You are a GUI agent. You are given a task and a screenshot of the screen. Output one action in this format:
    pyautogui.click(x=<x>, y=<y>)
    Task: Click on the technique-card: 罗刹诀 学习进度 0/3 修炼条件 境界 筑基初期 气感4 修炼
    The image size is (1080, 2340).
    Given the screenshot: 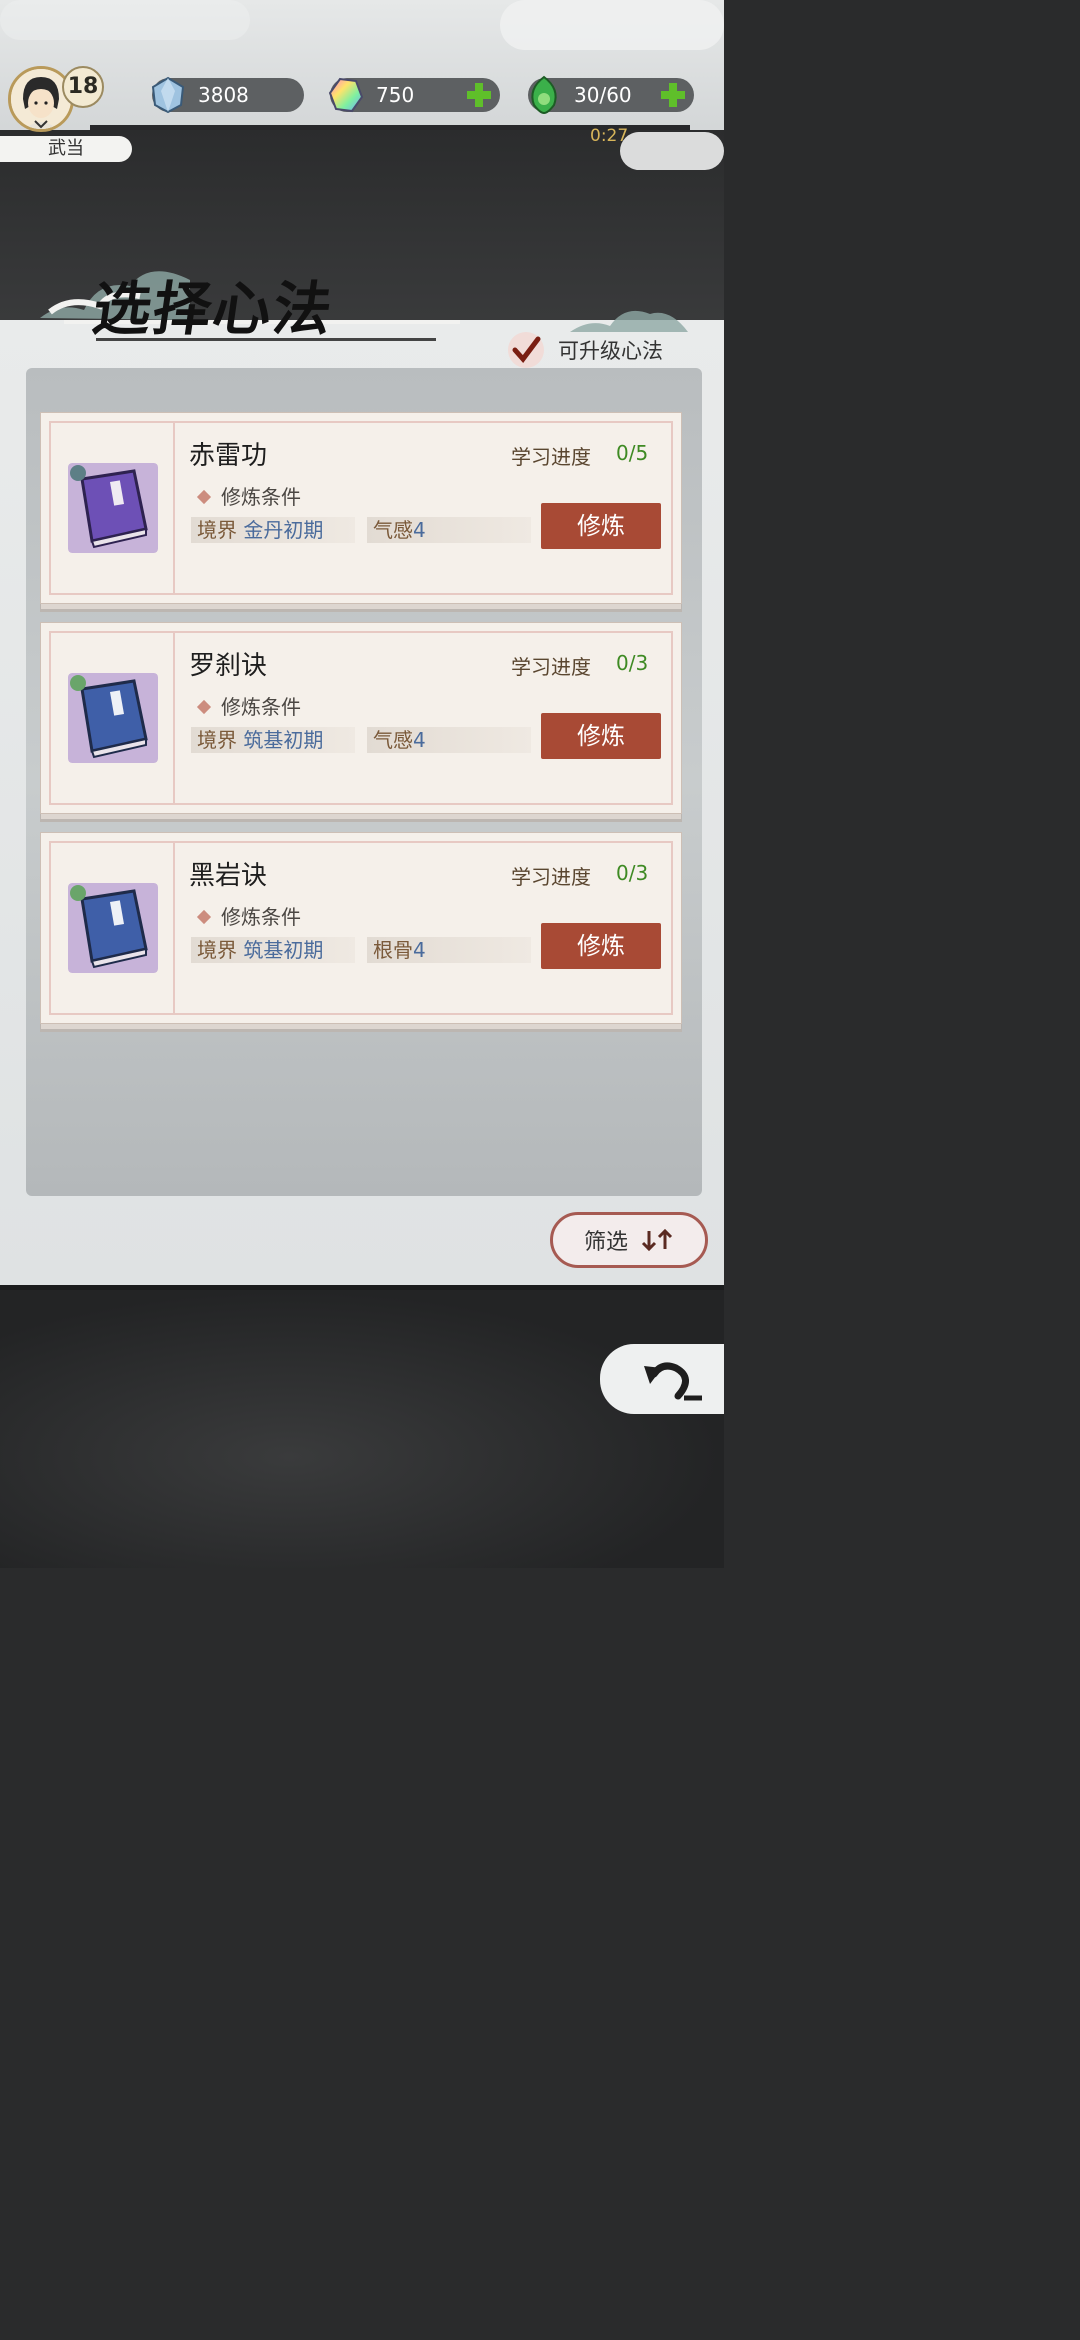 What is the action you would take?
    pyautogui.click(x=361, y=718)
    